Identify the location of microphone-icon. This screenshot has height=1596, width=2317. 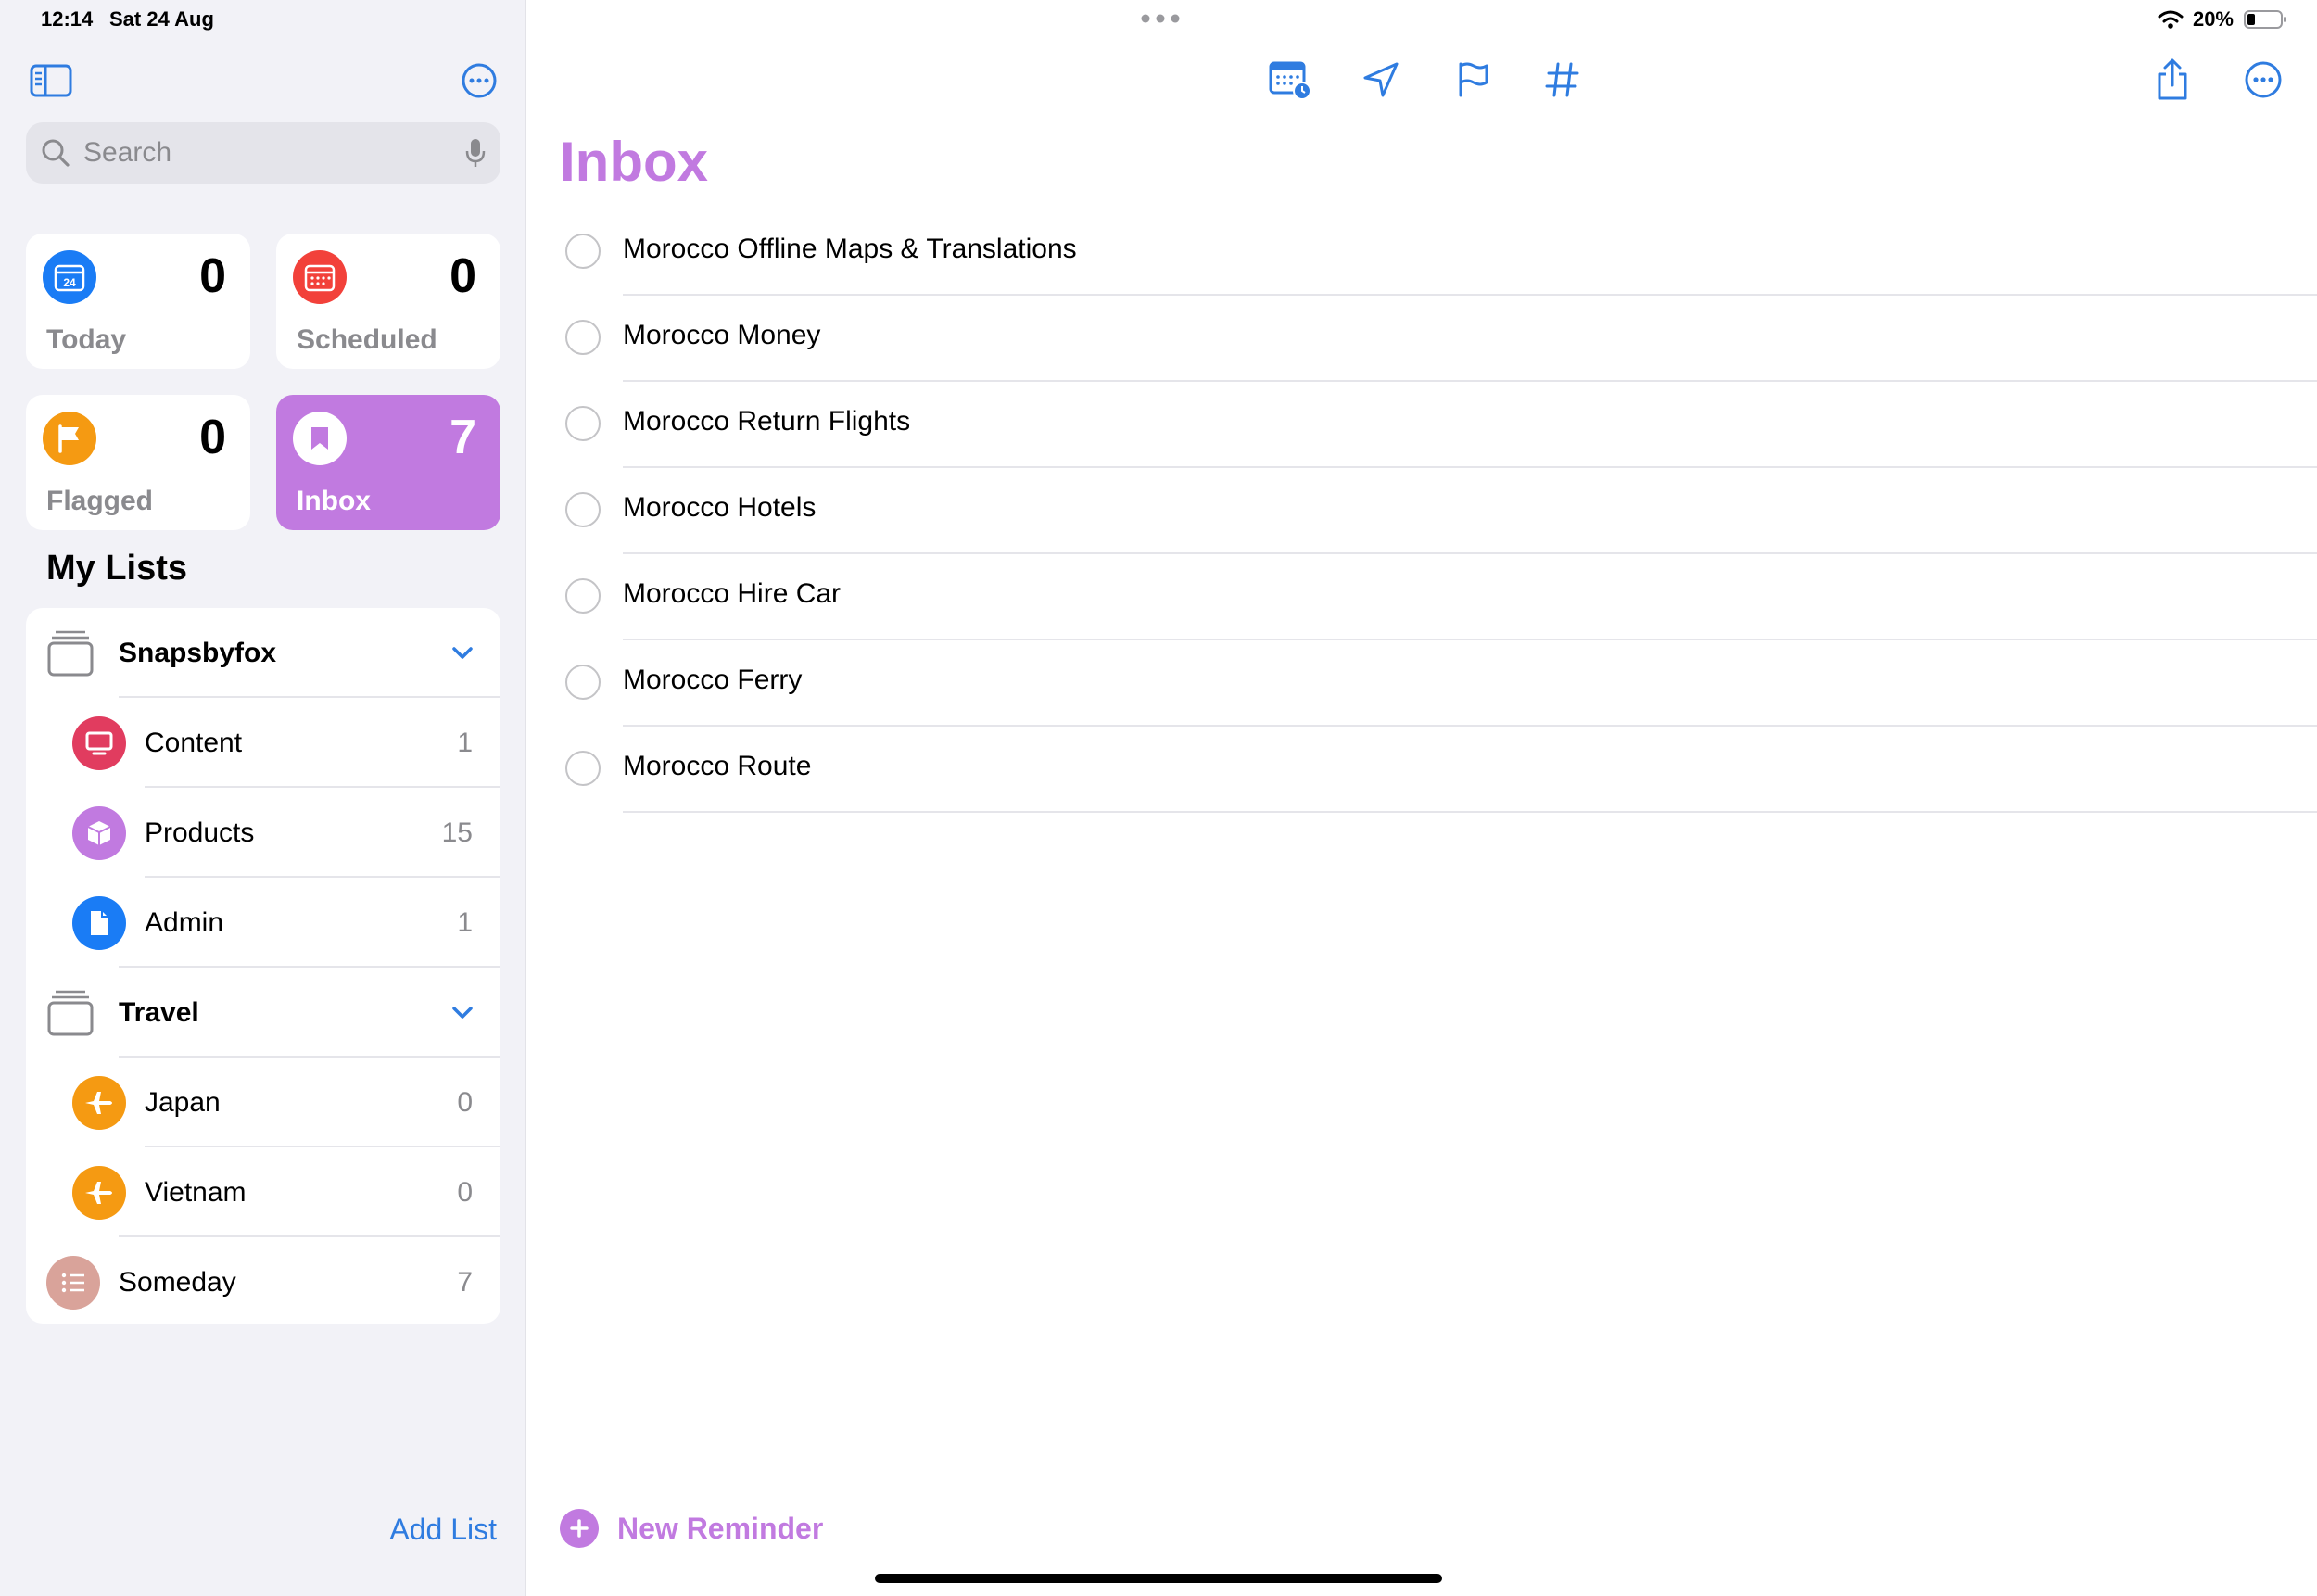
(475, 153).